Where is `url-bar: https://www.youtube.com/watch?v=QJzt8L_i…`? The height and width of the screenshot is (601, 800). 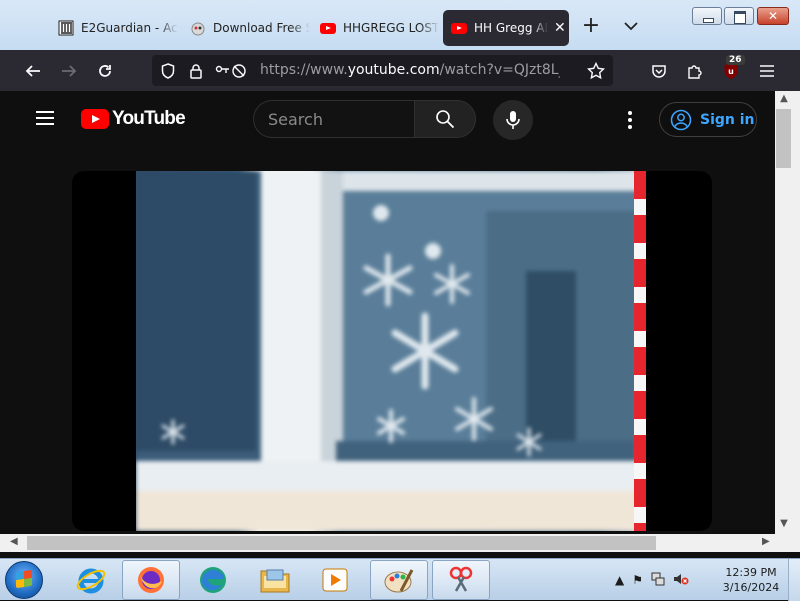 url-bar: https://www.youtube.com/watch?v=QJzt8L_i… is located at coordinates (382, 70).